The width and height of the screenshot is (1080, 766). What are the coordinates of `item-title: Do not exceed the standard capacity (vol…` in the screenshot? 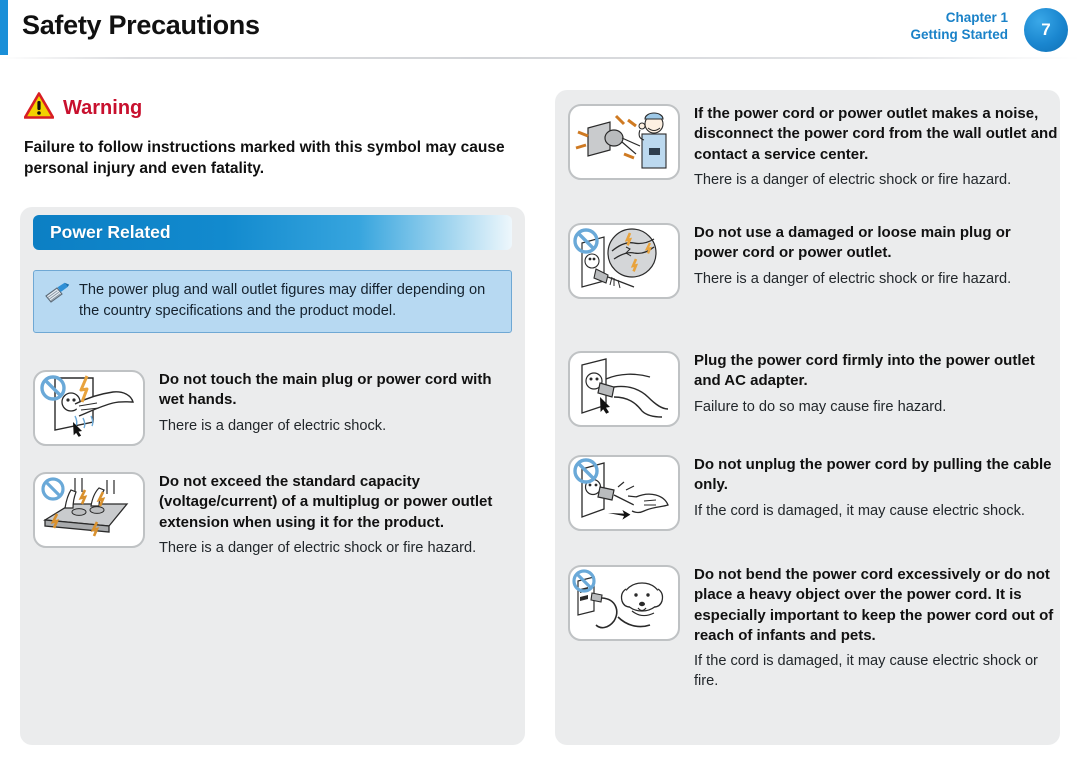 It's located at (326, 502).